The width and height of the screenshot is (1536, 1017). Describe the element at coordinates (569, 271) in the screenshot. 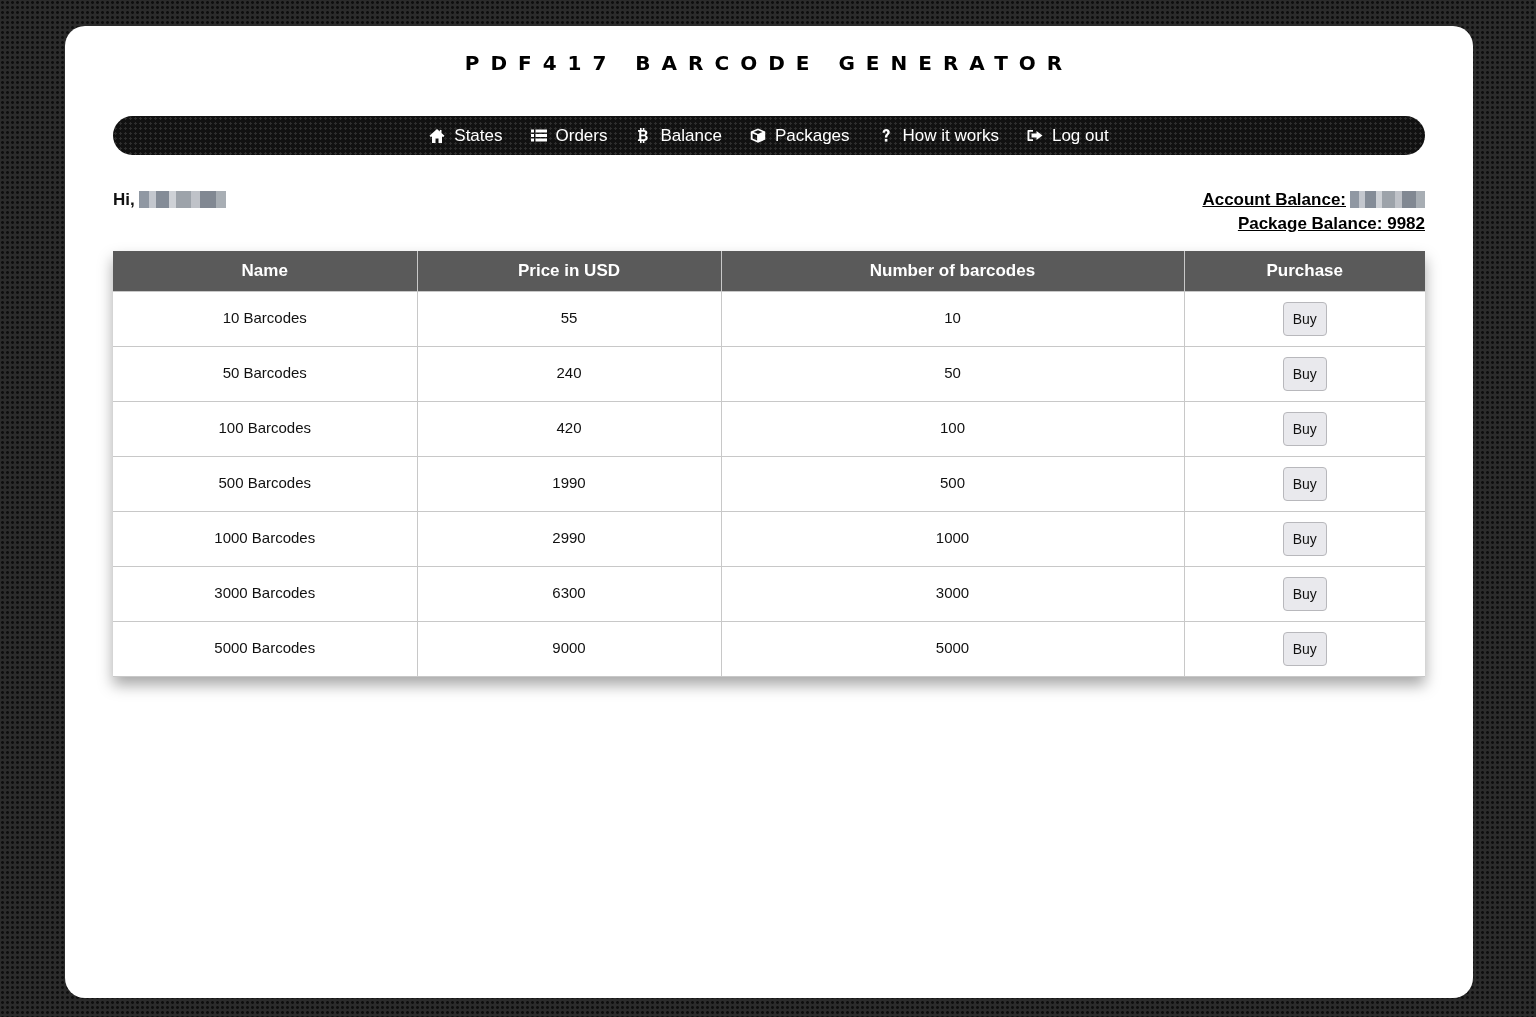

I see `column-header: Price in USD` at that location.